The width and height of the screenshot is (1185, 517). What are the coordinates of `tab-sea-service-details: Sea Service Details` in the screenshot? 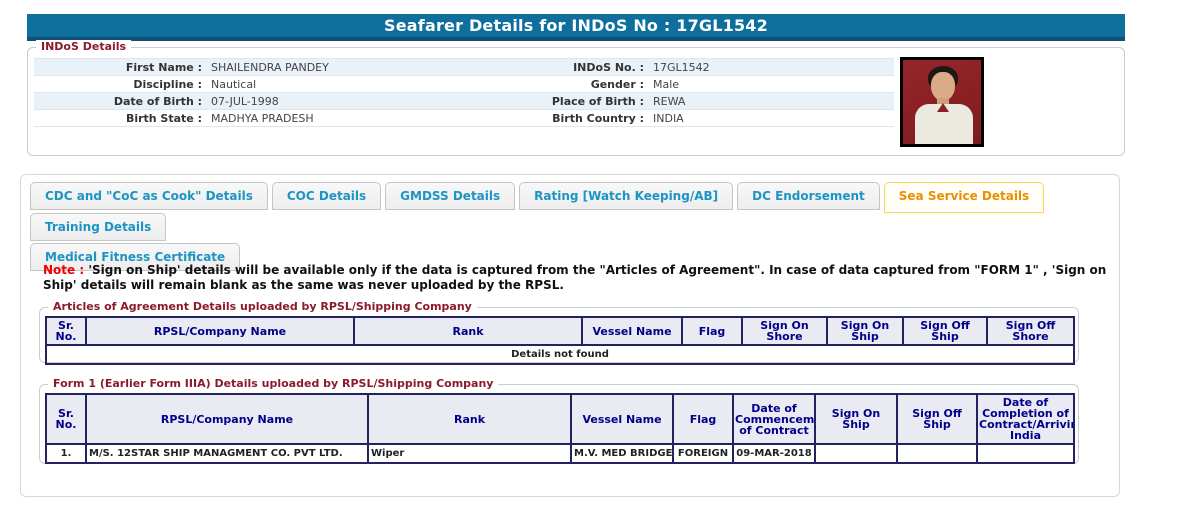 It's located at (964, 197).